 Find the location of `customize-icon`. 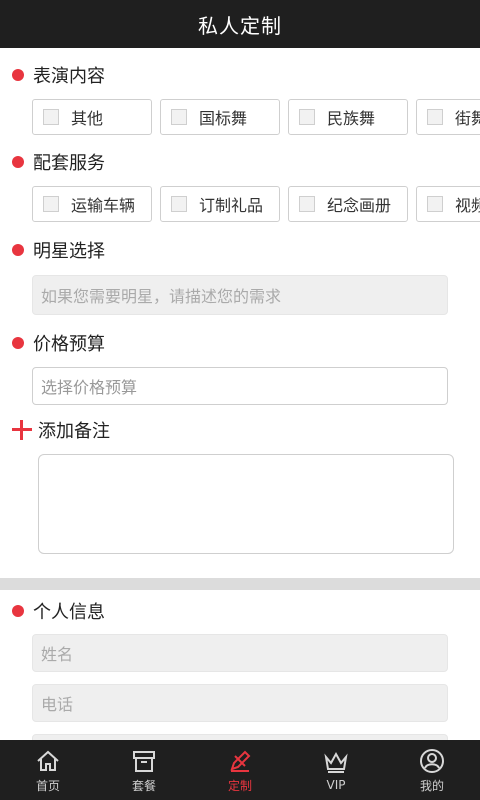

customize-icon is located at coordinates (240, 761).